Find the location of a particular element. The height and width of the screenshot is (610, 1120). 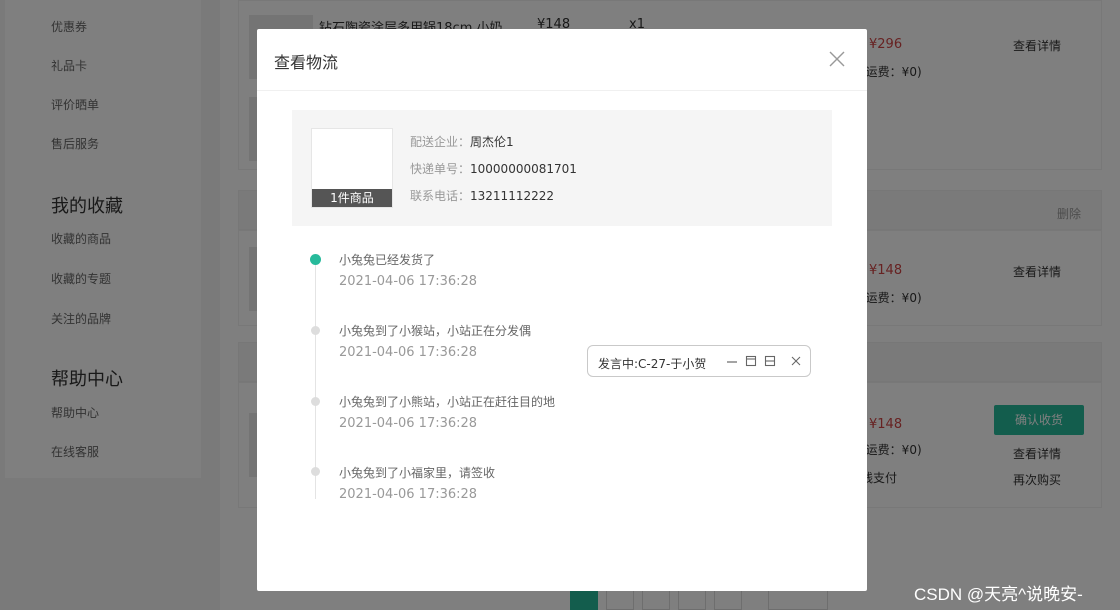

split-view-icon is located at coordinates (770, 363).